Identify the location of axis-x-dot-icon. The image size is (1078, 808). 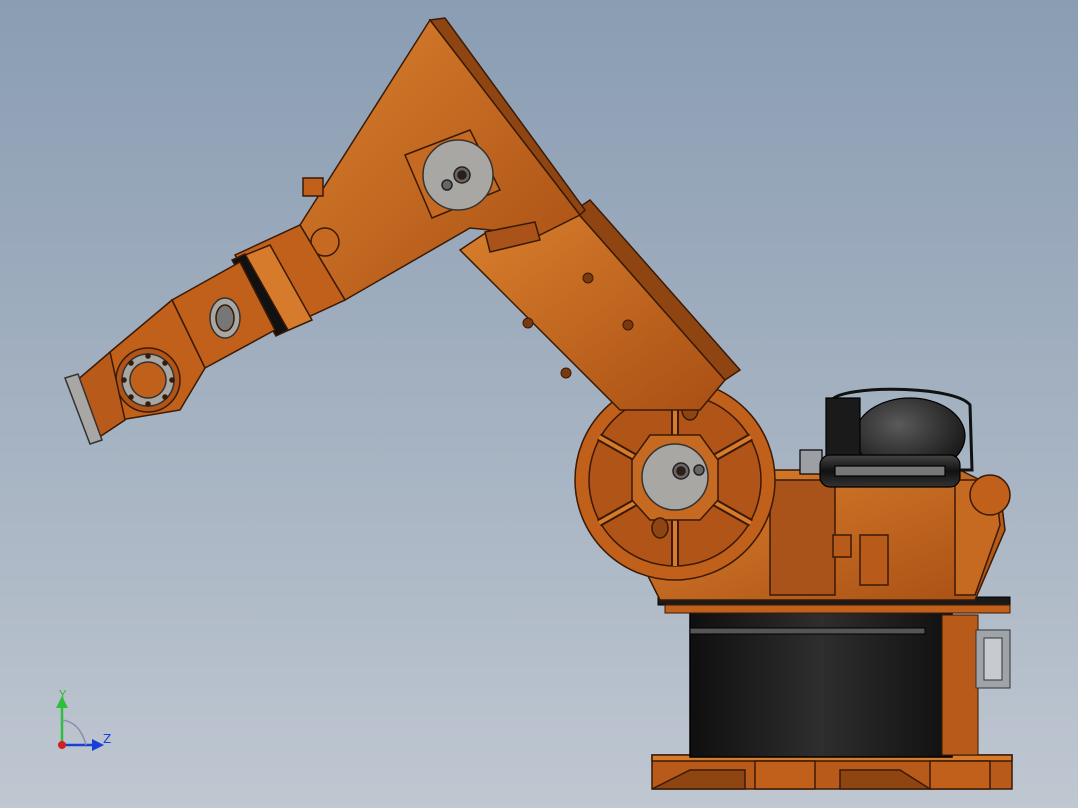
(62, 745).